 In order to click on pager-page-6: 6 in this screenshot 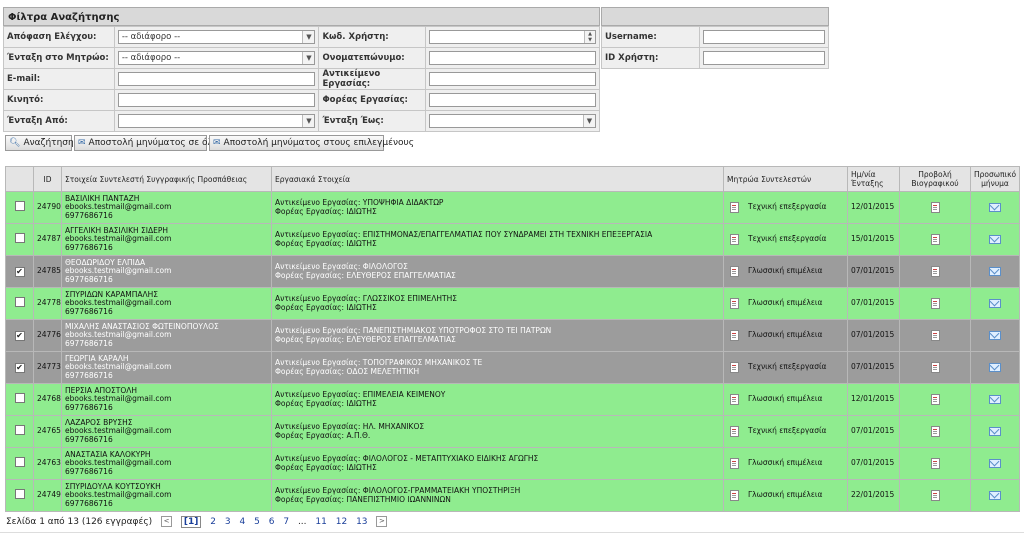, I will do `click(272, 522)`.